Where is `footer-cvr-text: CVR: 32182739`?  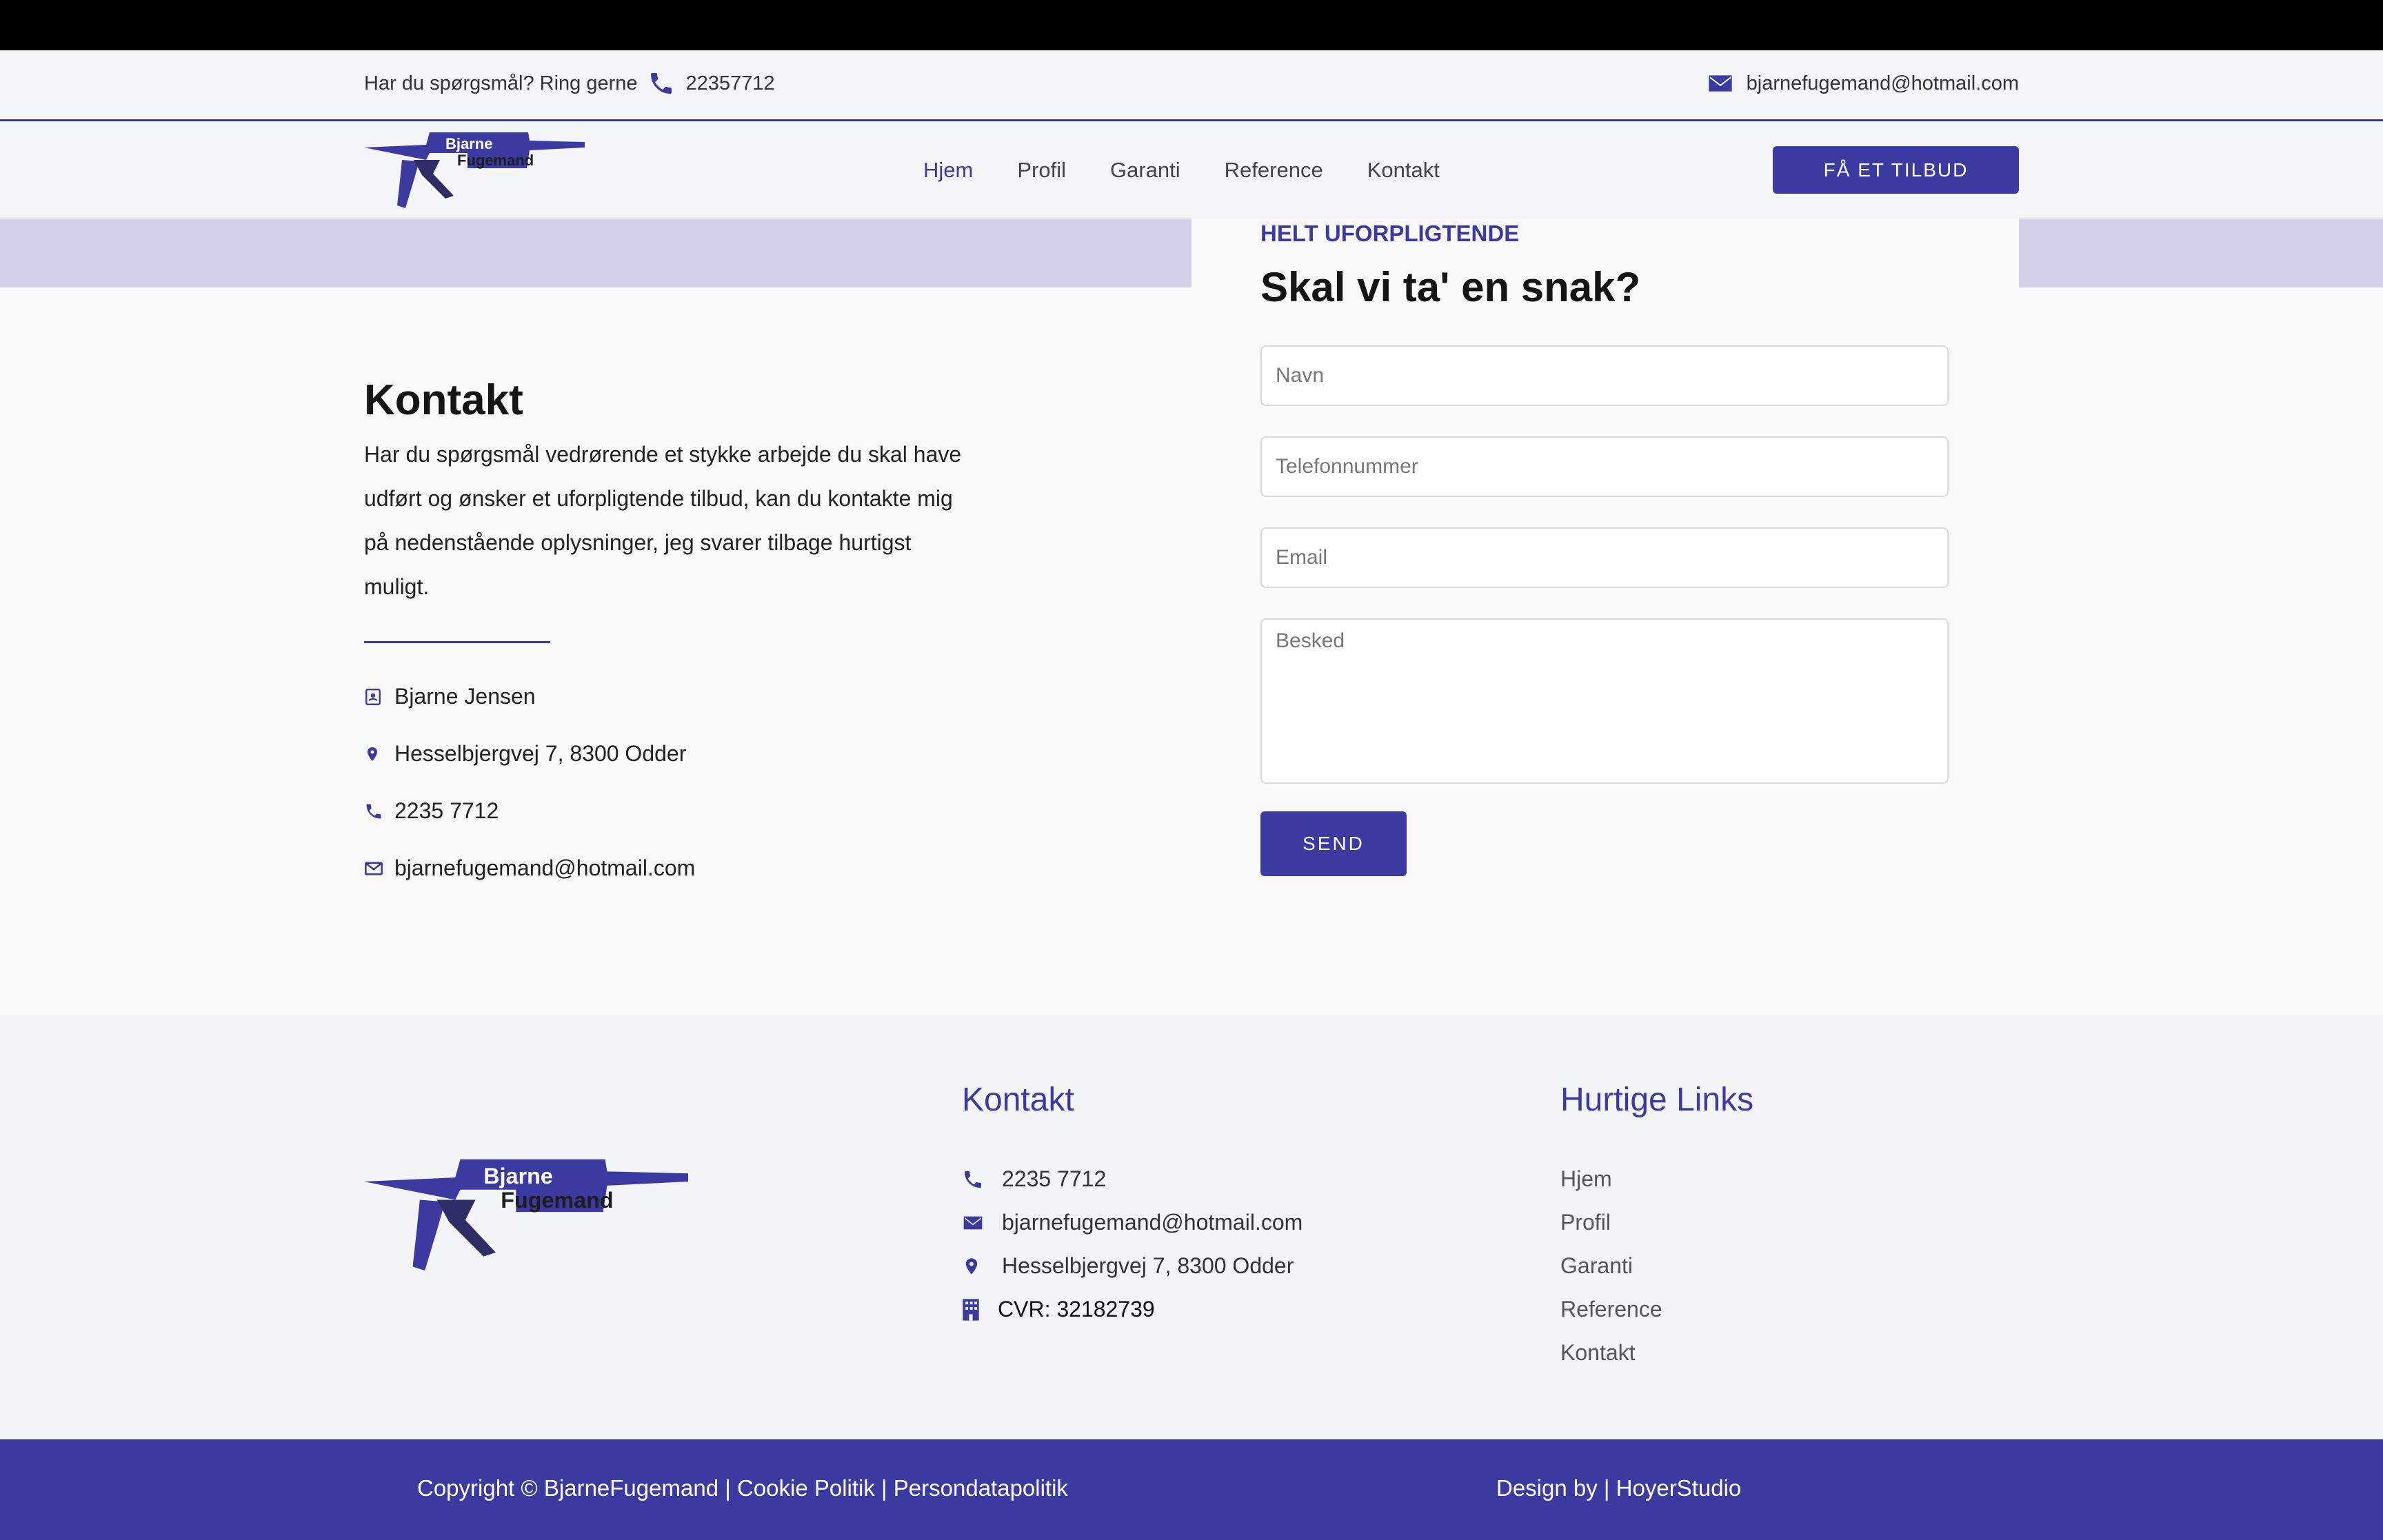
footer-cvr-text: CVR: 32182739 is located at coordinates (1076, 1309).